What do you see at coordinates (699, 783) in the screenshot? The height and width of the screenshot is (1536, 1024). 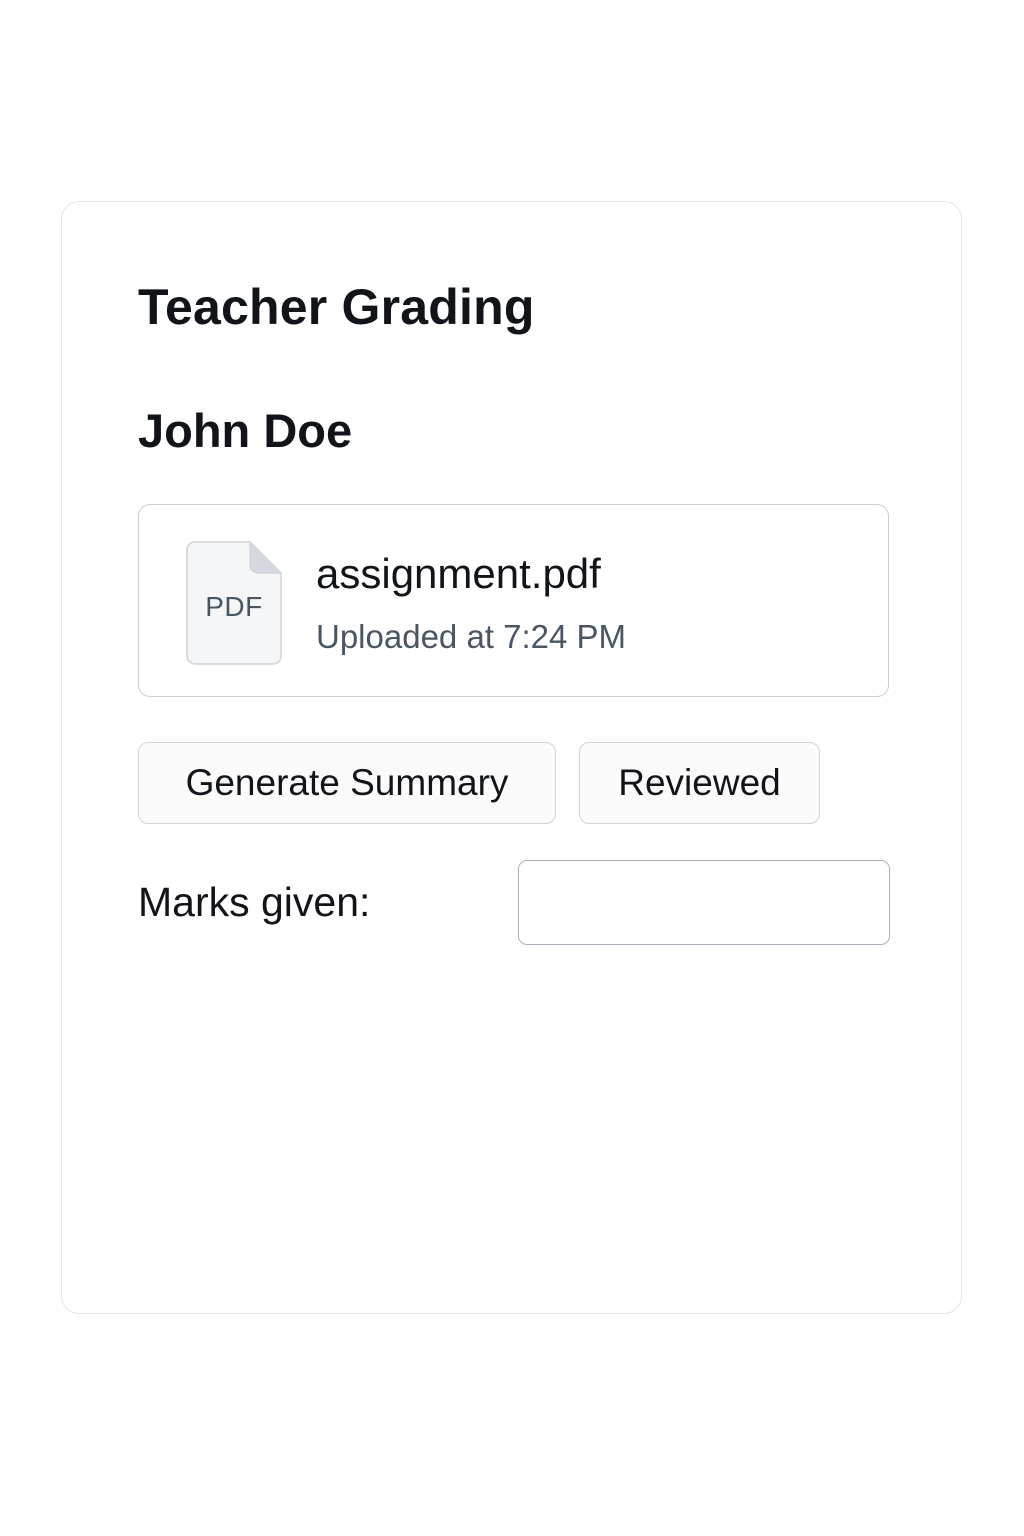 I see `reviewed-button: Reviewed` at bounding box center [699, 783].